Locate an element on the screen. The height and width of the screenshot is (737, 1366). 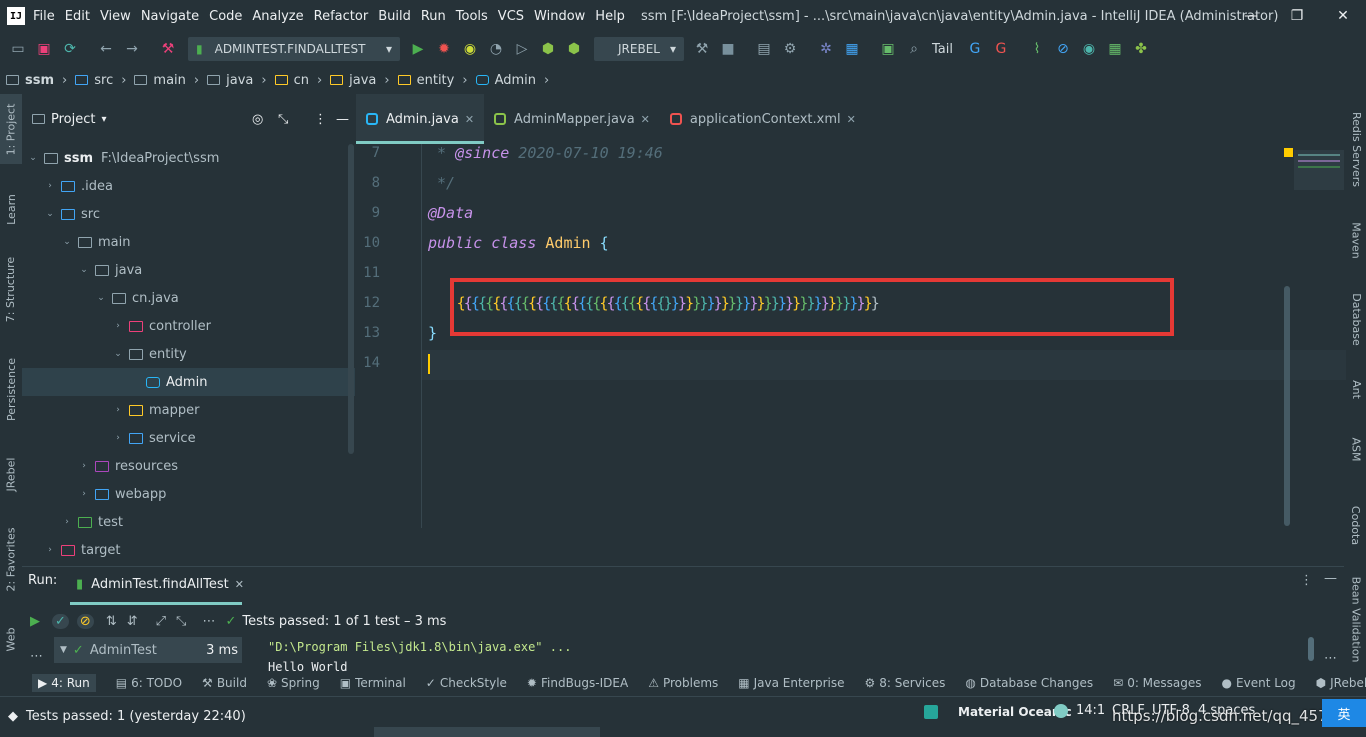
hide-panel-icon: — is located at coordinates (1330, 578).